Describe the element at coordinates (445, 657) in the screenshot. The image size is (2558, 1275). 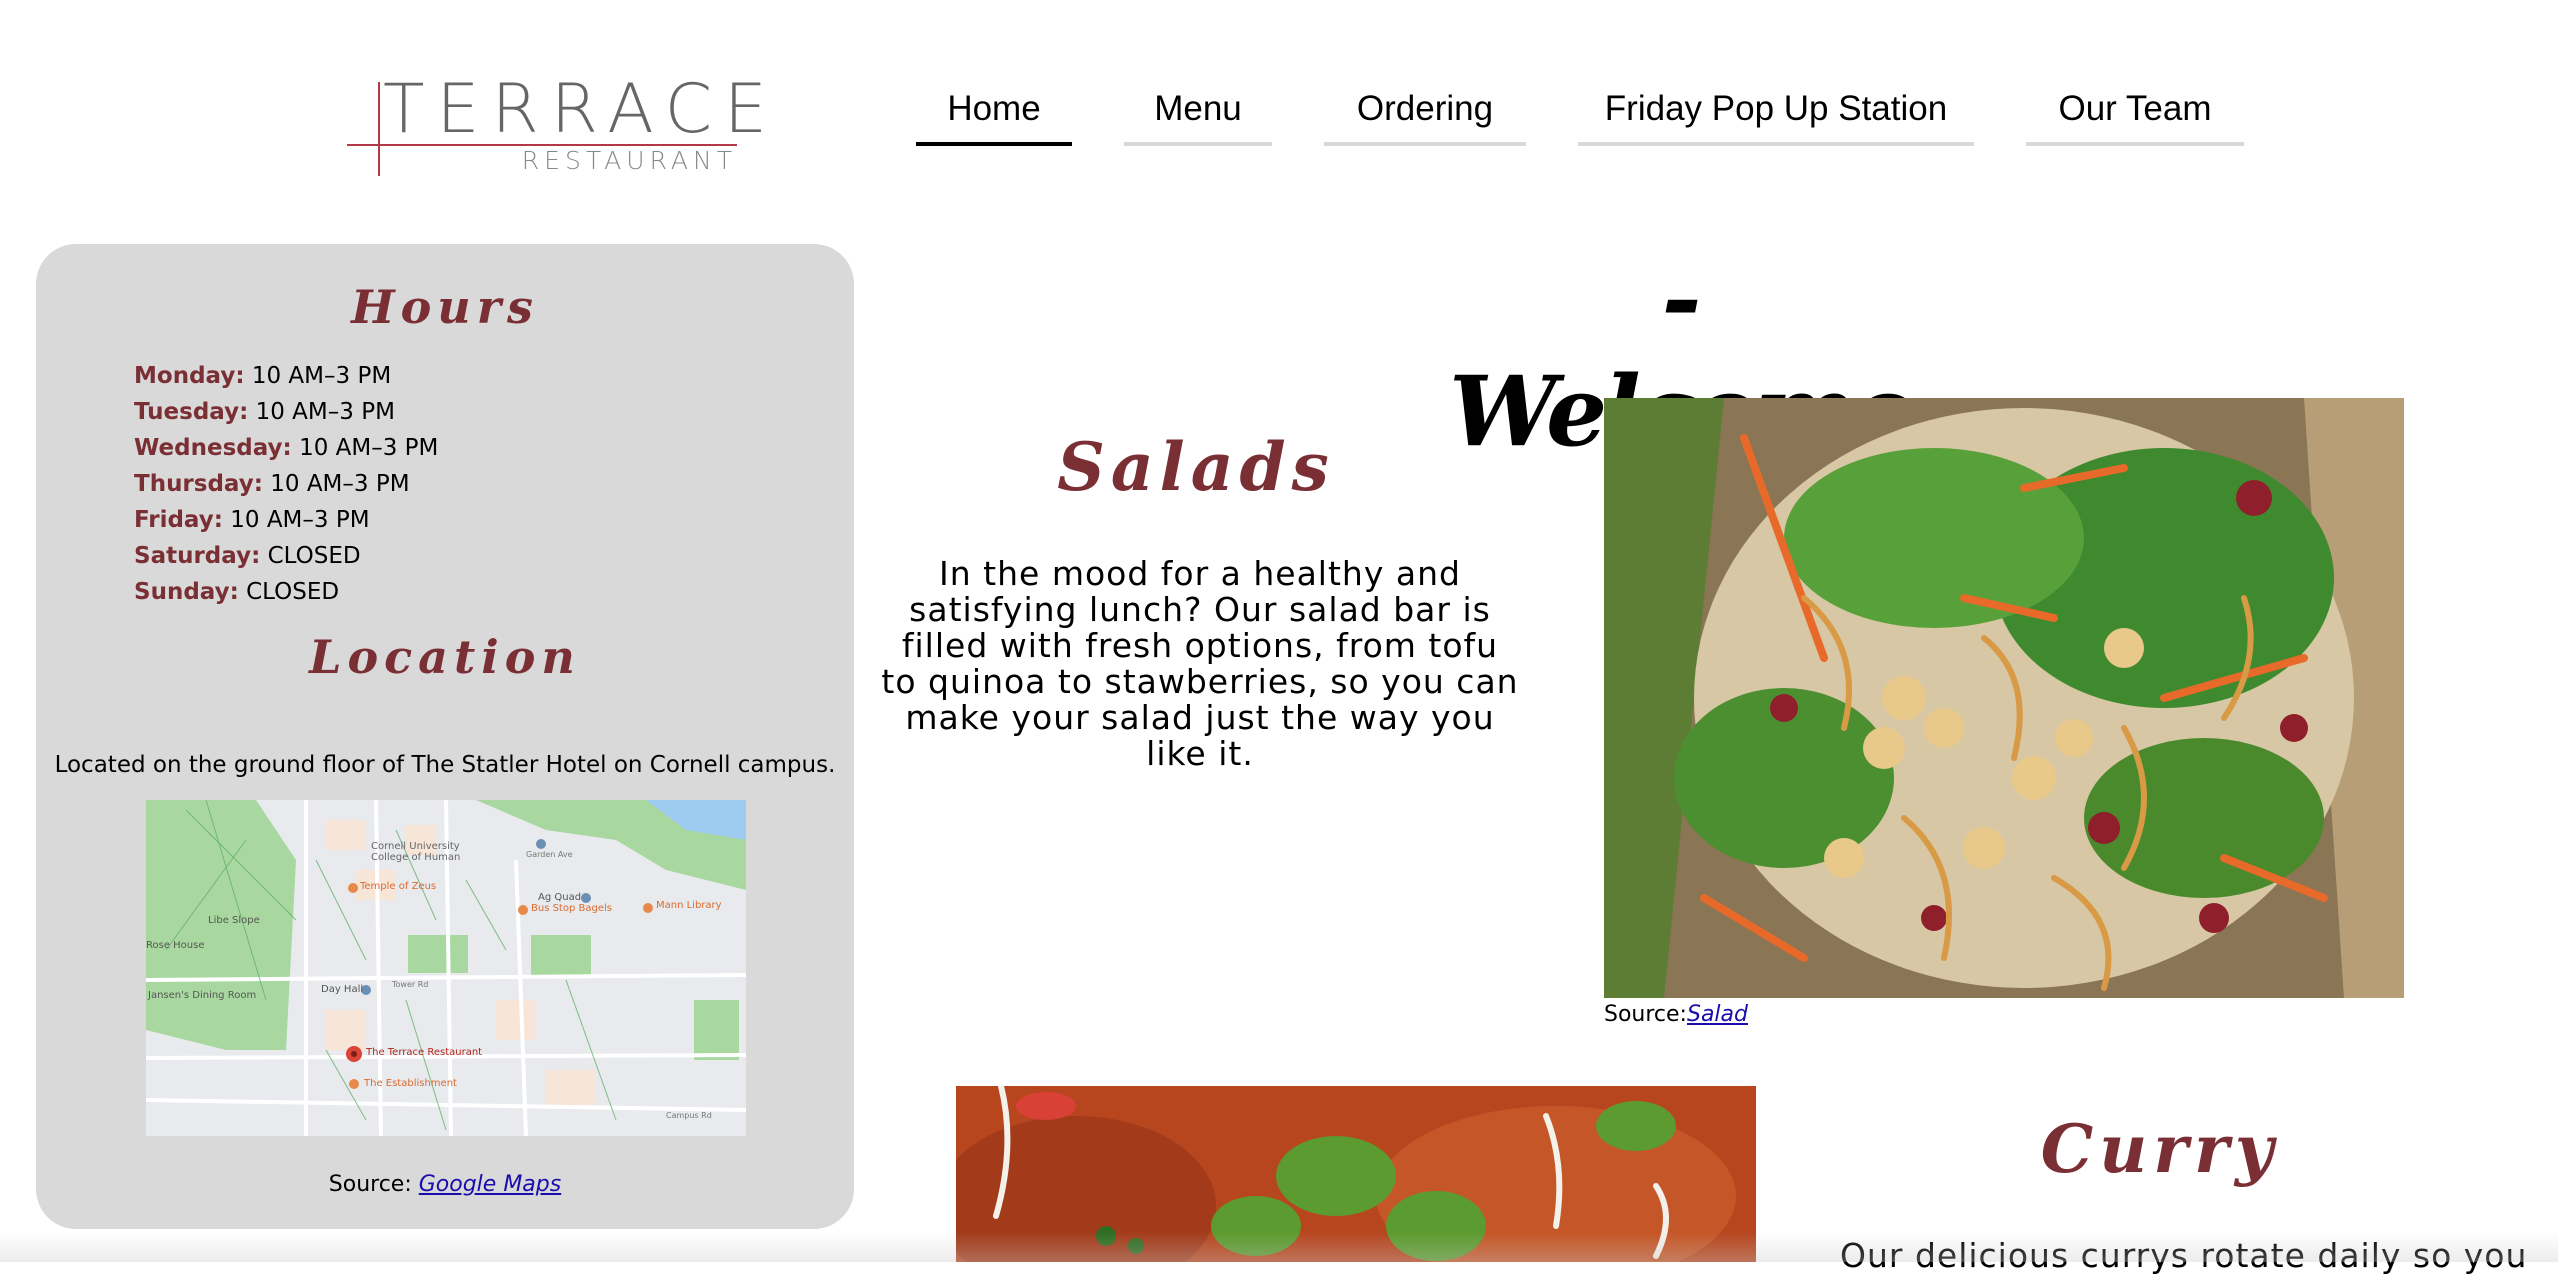
I see `location-heading: Location` at that location.